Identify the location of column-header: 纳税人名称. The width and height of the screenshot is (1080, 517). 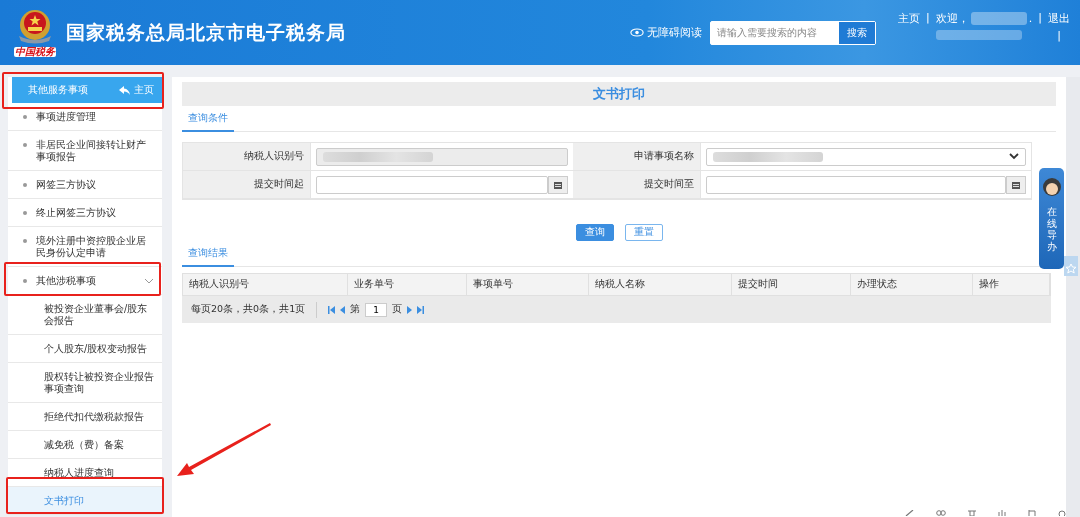
(660, 284).